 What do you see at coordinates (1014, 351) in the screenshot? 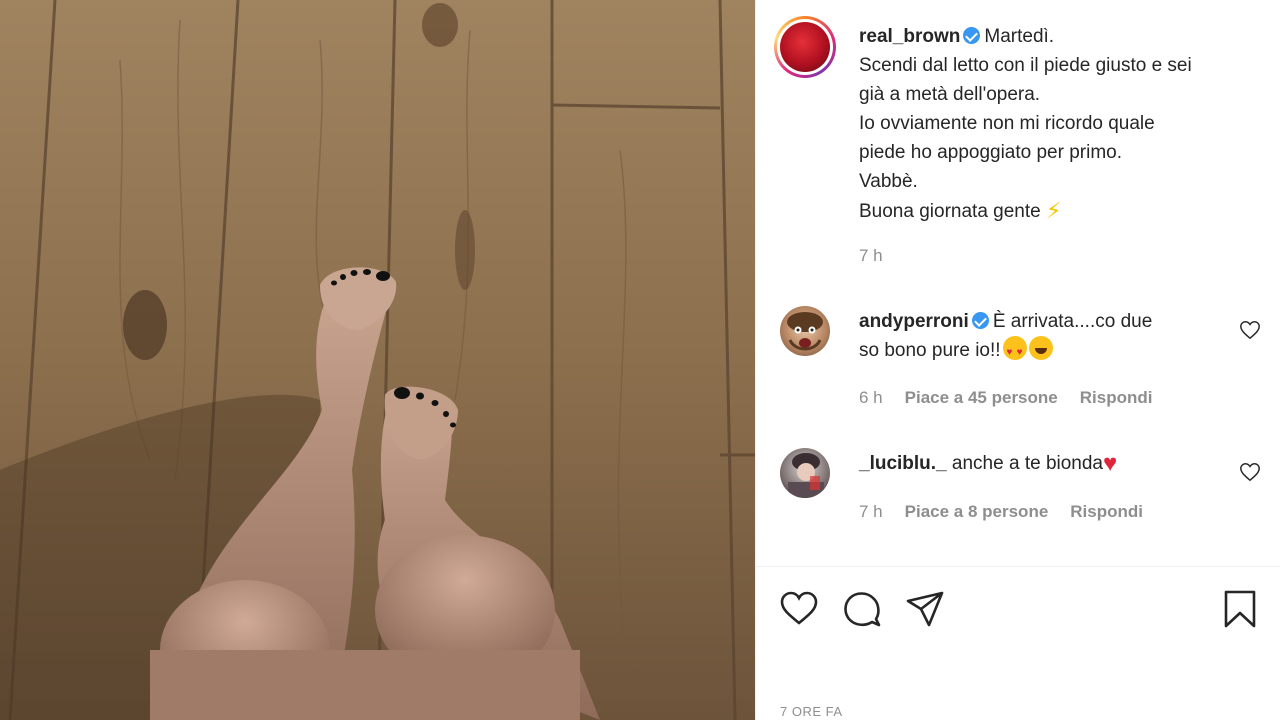
I see `heart-eyes-emoji-icon` at bounding box center [1014, 351].